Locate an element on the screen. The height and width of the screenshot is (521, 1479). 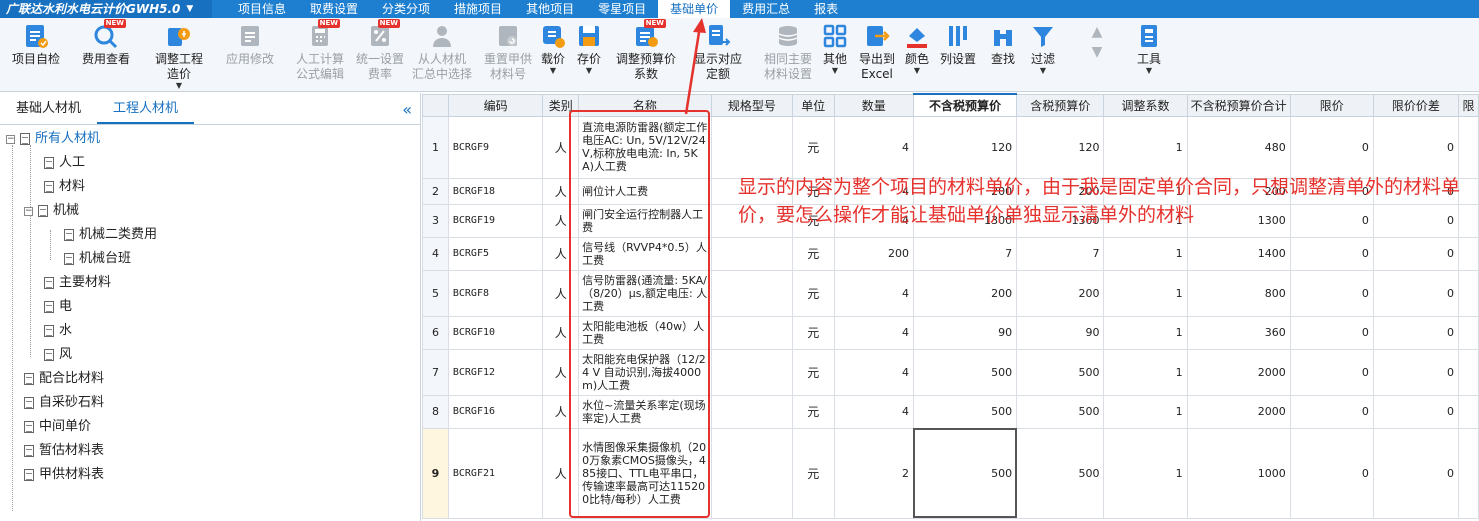
cell-price-incl-tax: 7 is located at coordinates (1060, 253).